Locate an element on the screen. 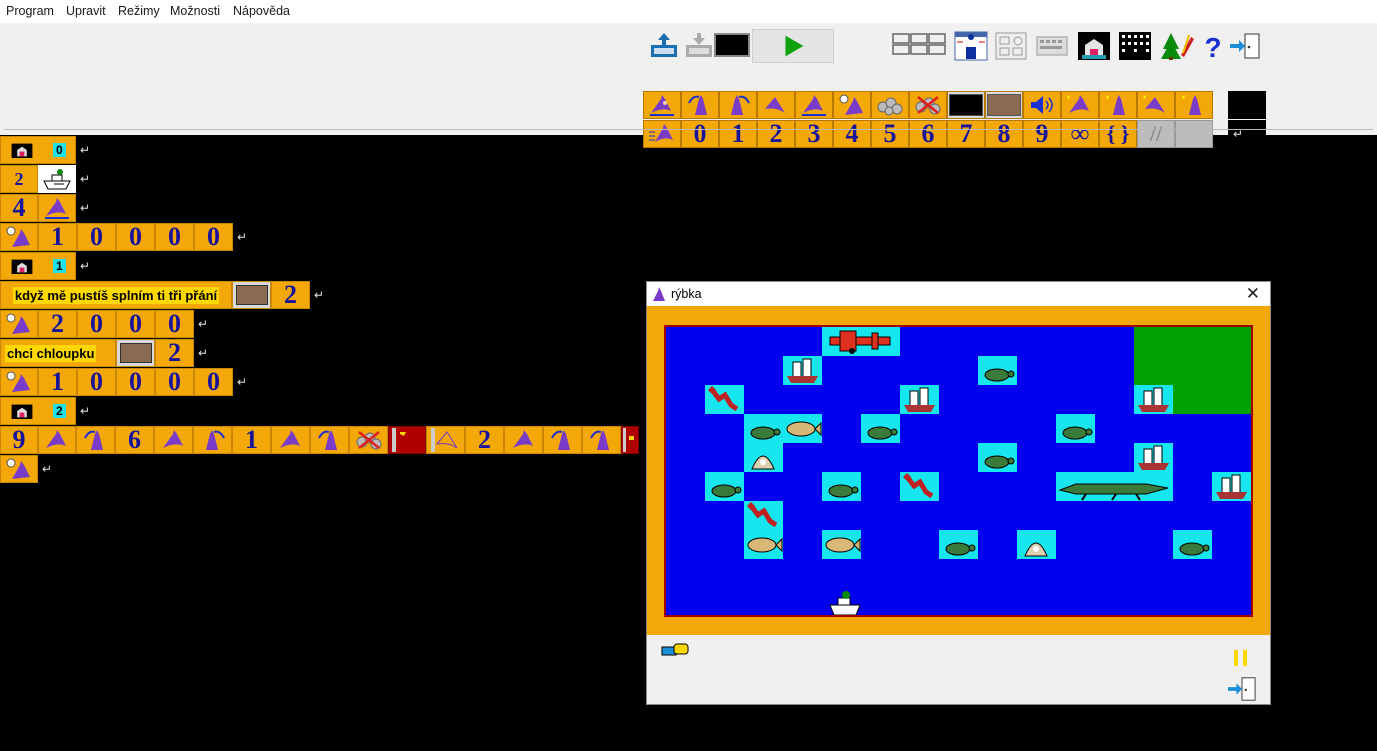 This screenshot has height=751, width=1377. menu-rezimy: Režimy is located at coordinates (139, 11).